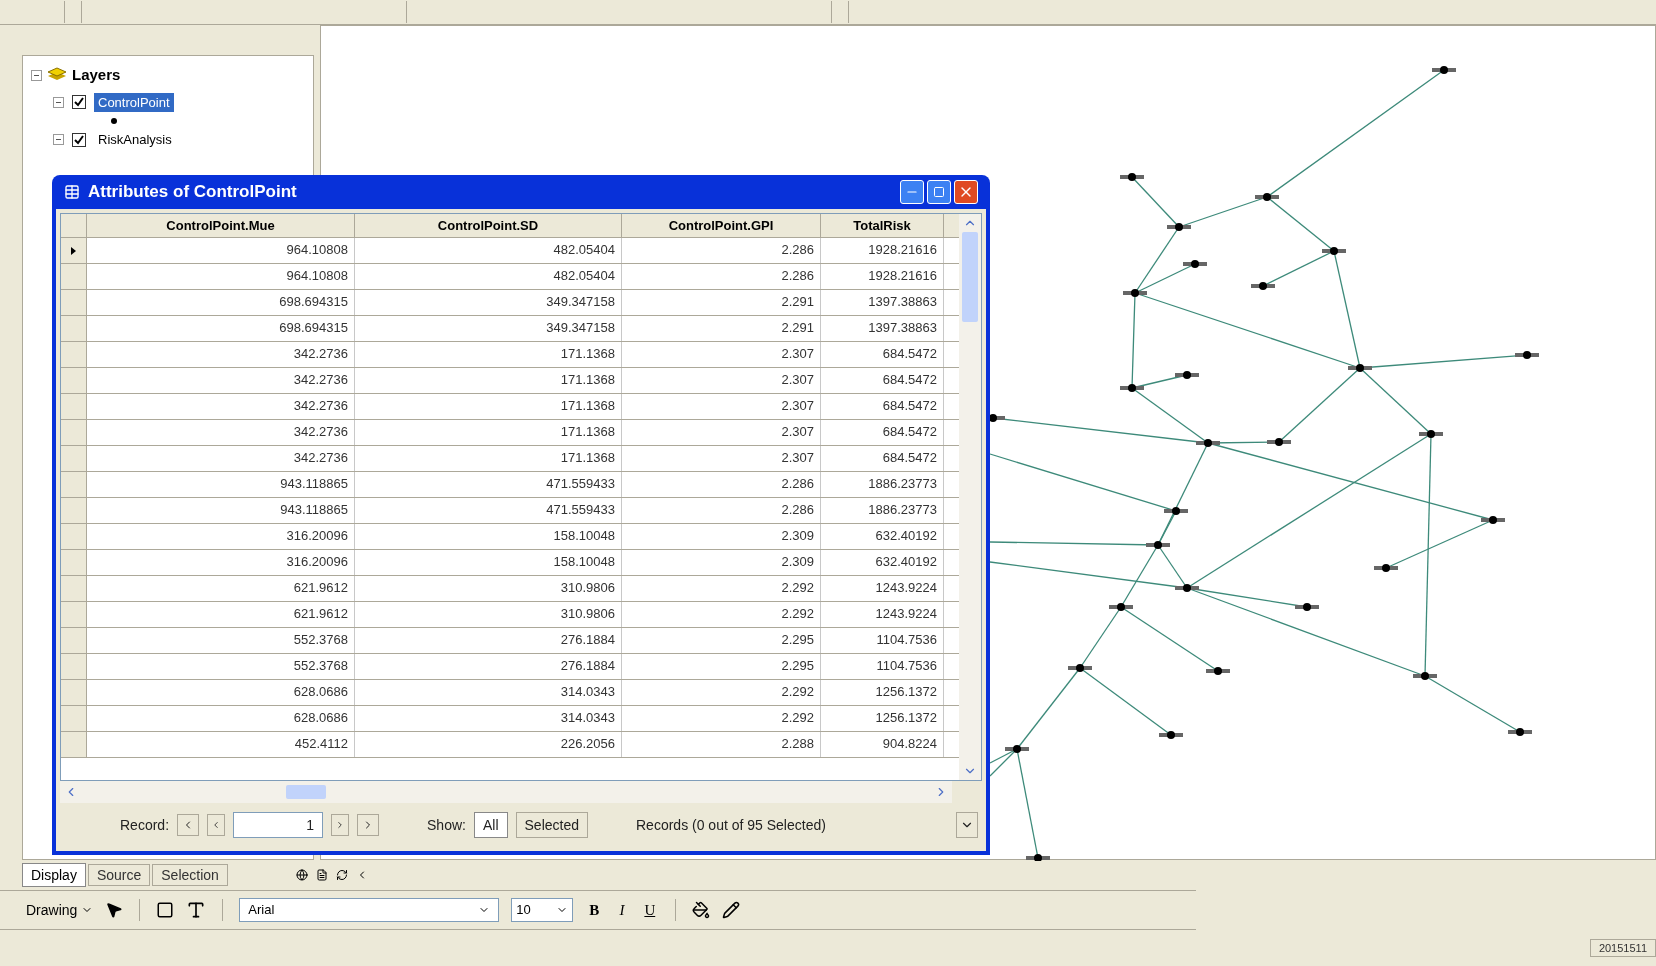 Image resolution: width=1656 pixels, height=966 pixels. What do you see at coordinates (542, 910) in the screenshot?
I see `font-size-field: 10` at bounding box center [542, 910].